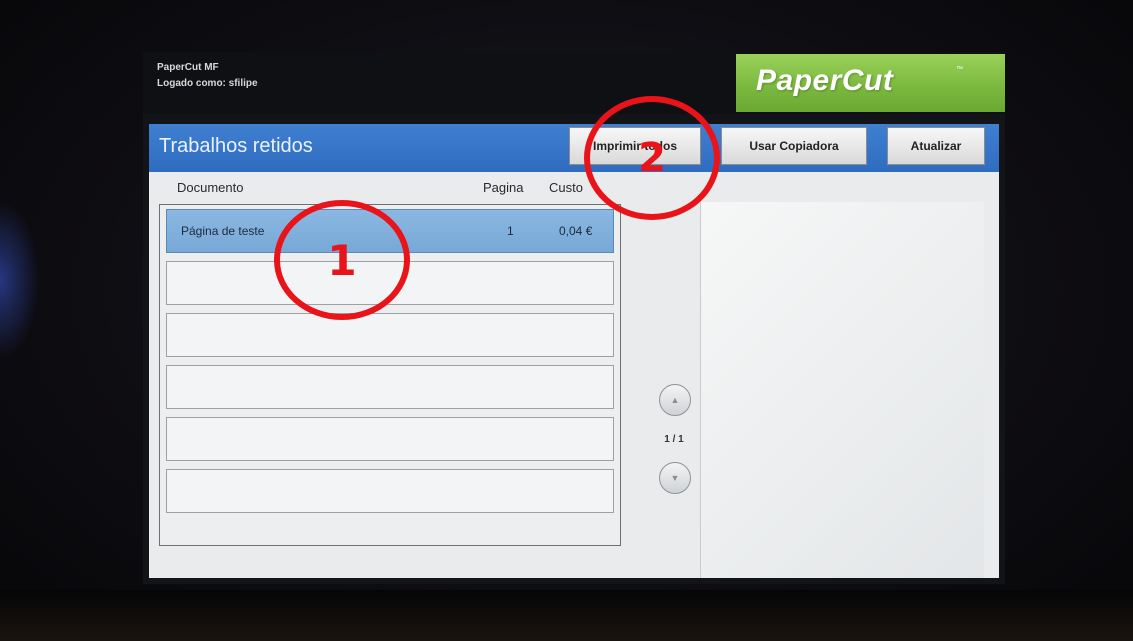 The height and width of the screenshot is (641, 1133). Describe the element at coordinates (510, 231) in the screenshot. I see `job-pages: 1` at that location.